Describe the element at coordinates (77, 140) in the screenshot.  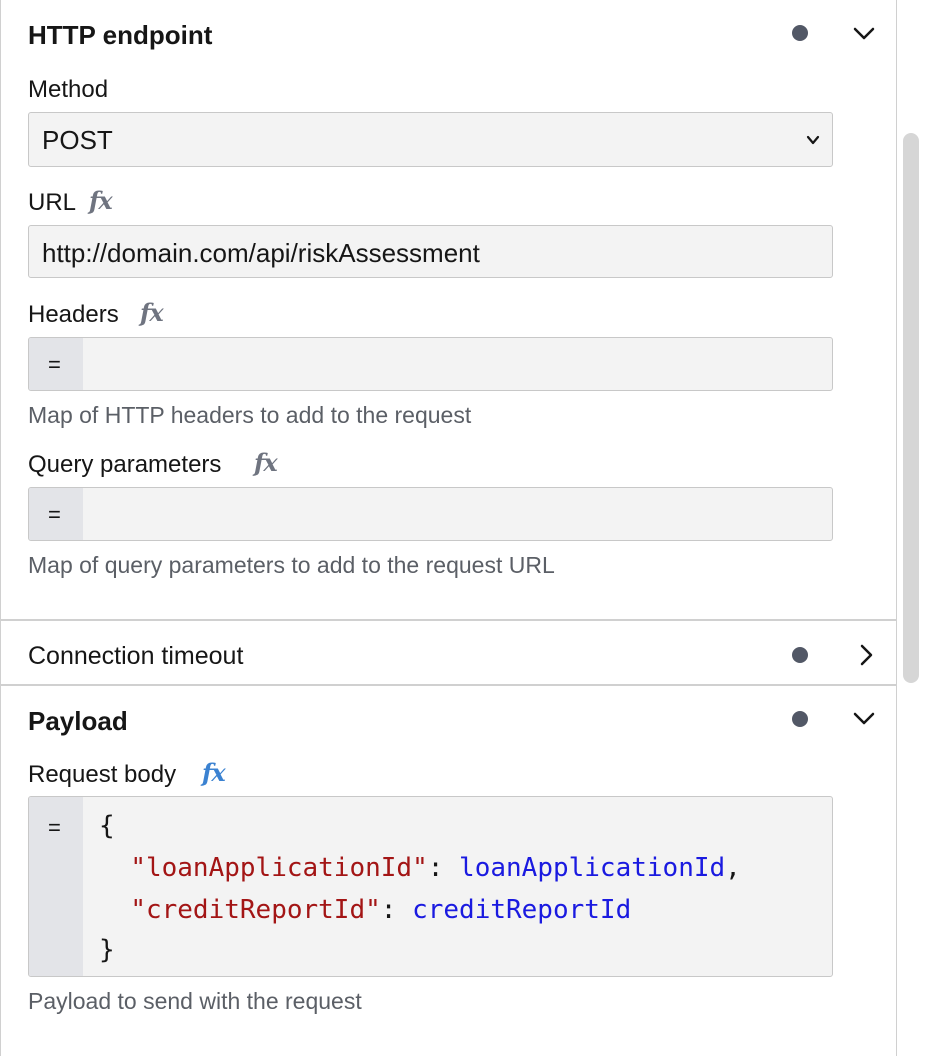
I see `method-select-value: POST` at that location.